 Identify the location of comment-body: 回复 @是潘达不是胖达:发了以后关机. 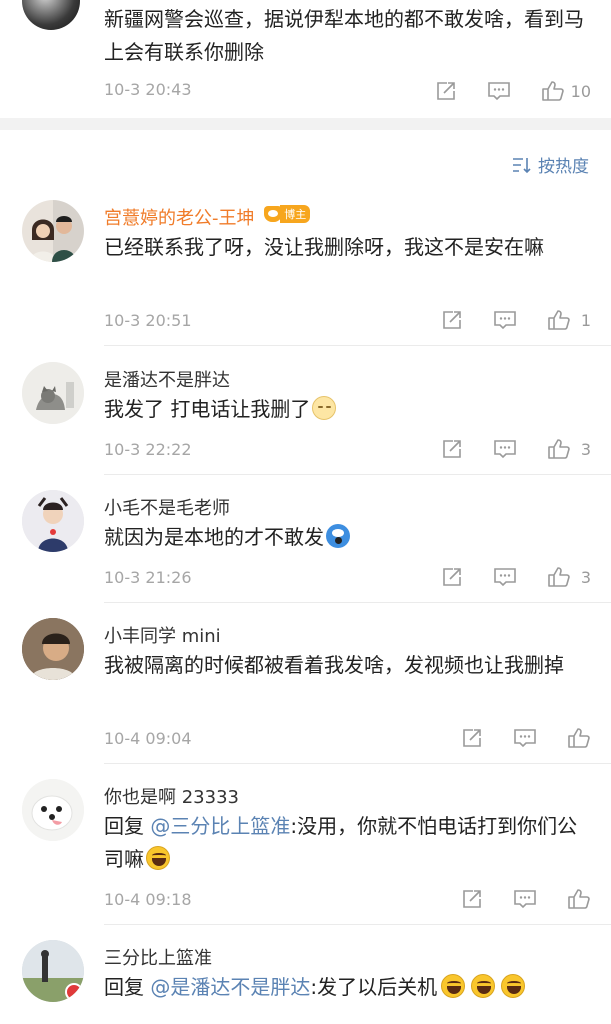
(349, 987).